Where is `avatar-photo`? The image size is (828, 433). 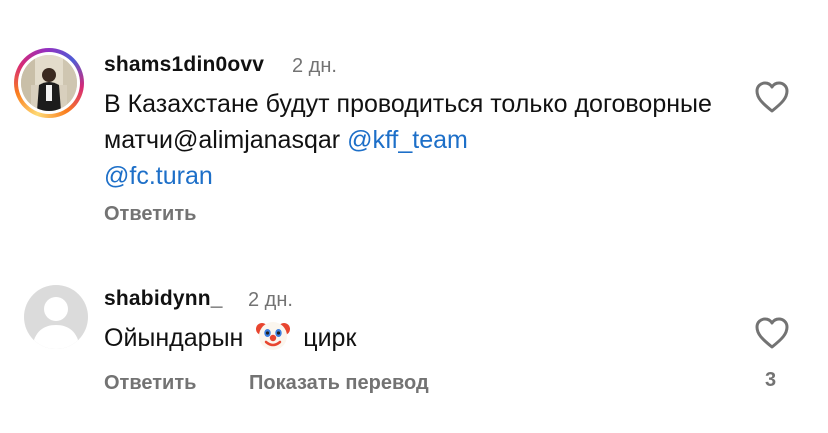
avatar-photo is located at coordinates (49, 83).